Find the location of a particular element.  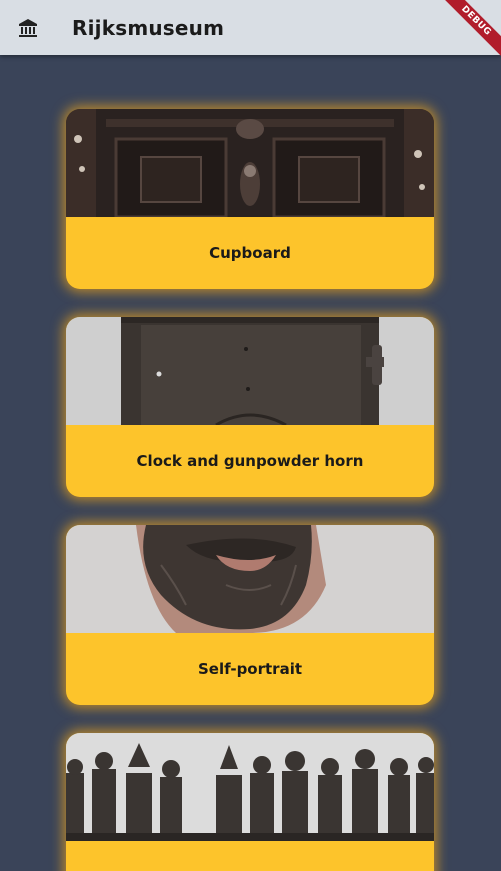

artwork-card is located at coordinates (250, 802).